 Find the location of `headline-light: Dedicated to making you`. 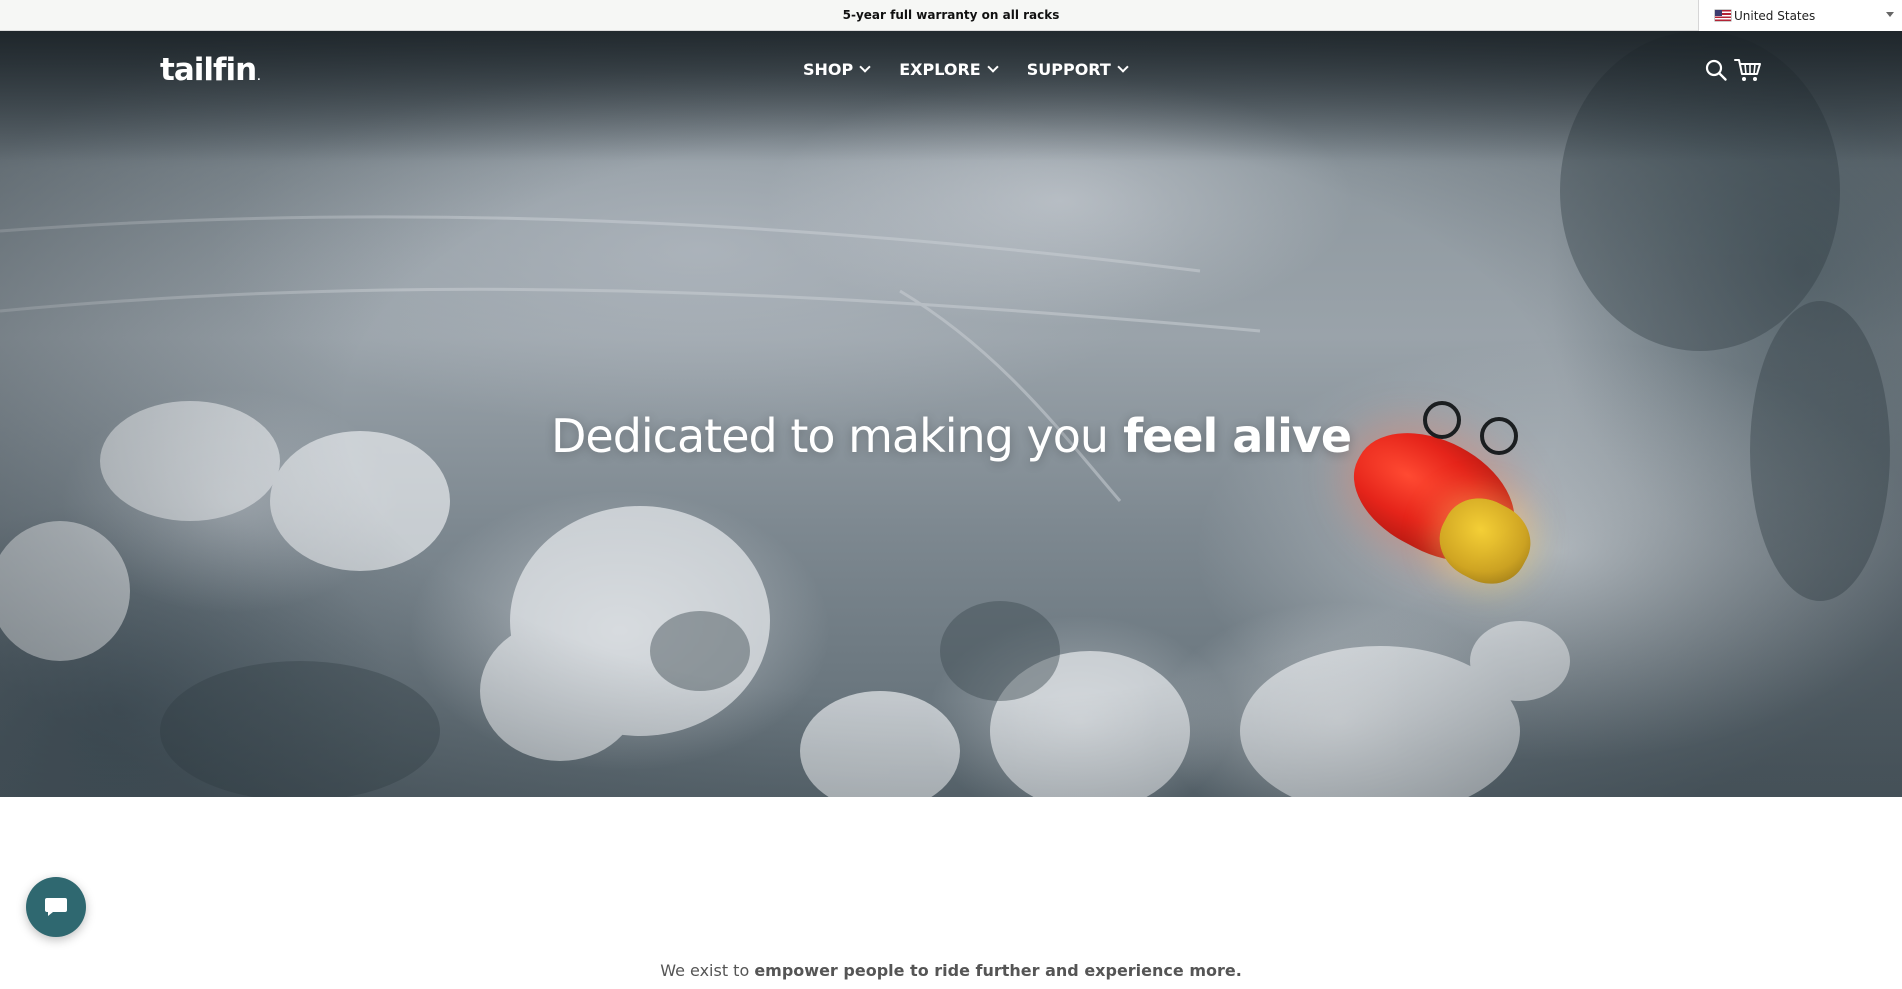

headline-light: Dedicated to making you is located at coordinates (829, 436).